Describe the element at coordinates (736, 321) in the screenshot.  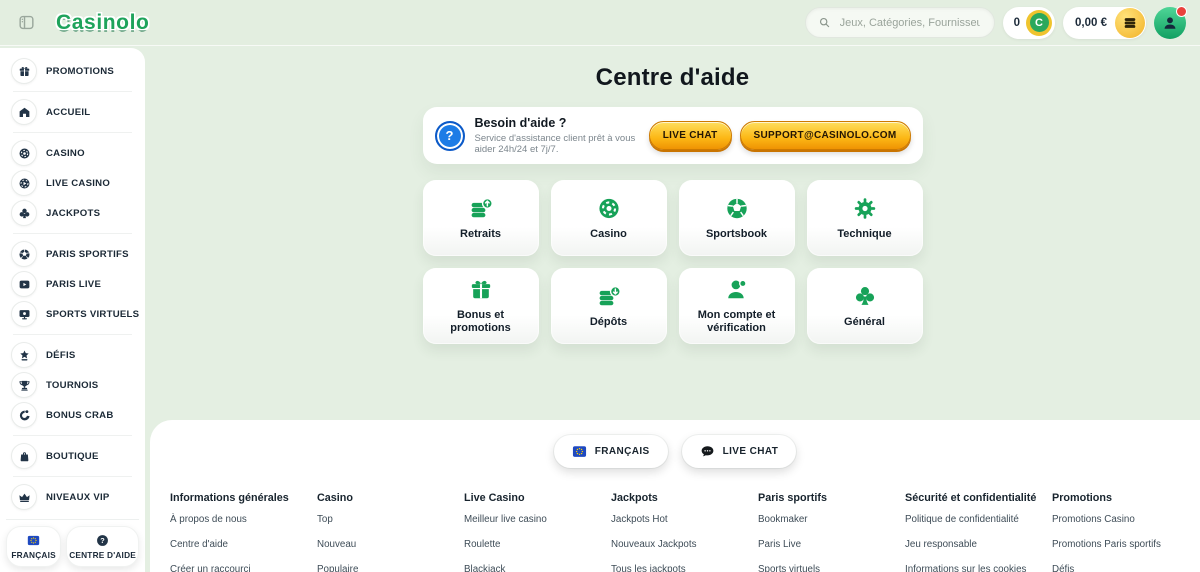
I see `category-card-label: Mon compte et vérification` at that location.